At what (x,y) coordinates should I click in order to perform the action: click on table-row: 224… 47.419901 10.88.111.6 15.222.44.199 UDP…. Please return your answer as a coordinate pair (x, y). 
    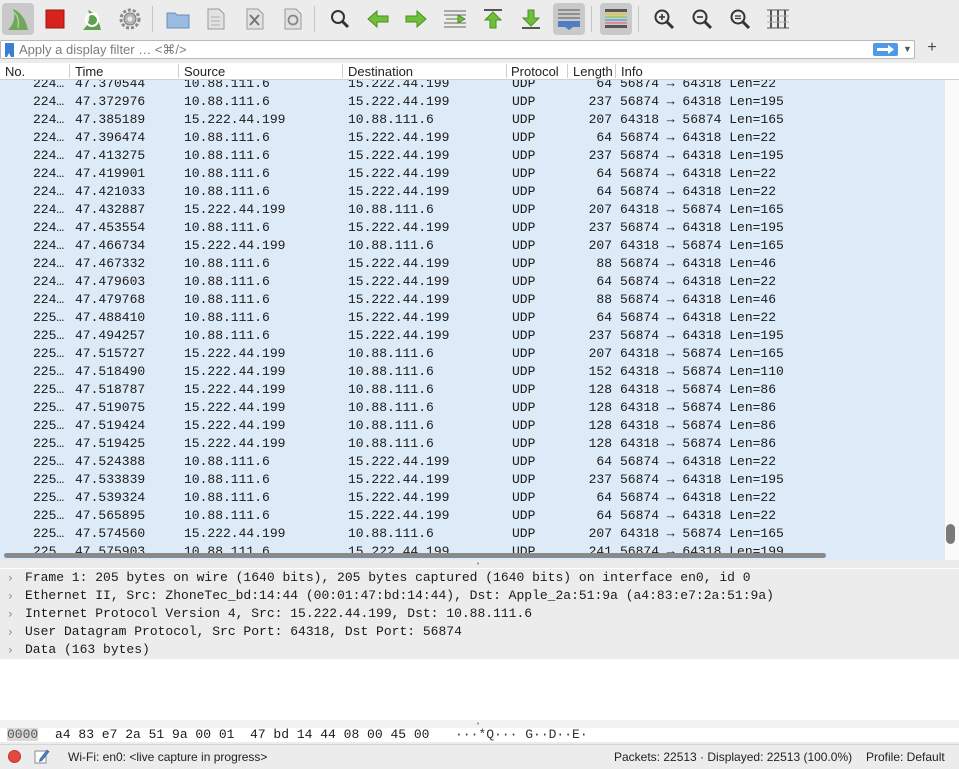
    Looking at the image, I should click on (472, 174).